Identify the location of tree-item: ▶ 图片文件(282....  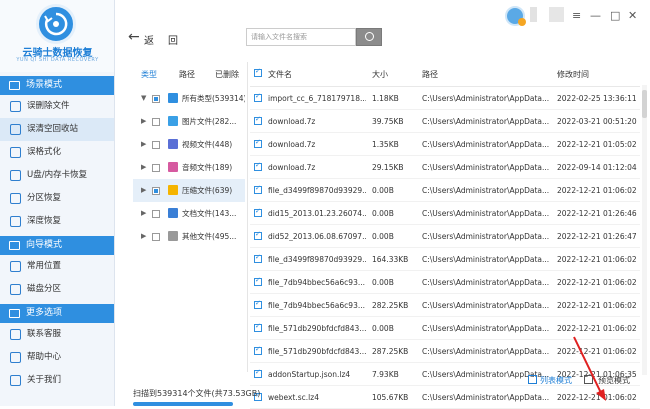
(189, 121).